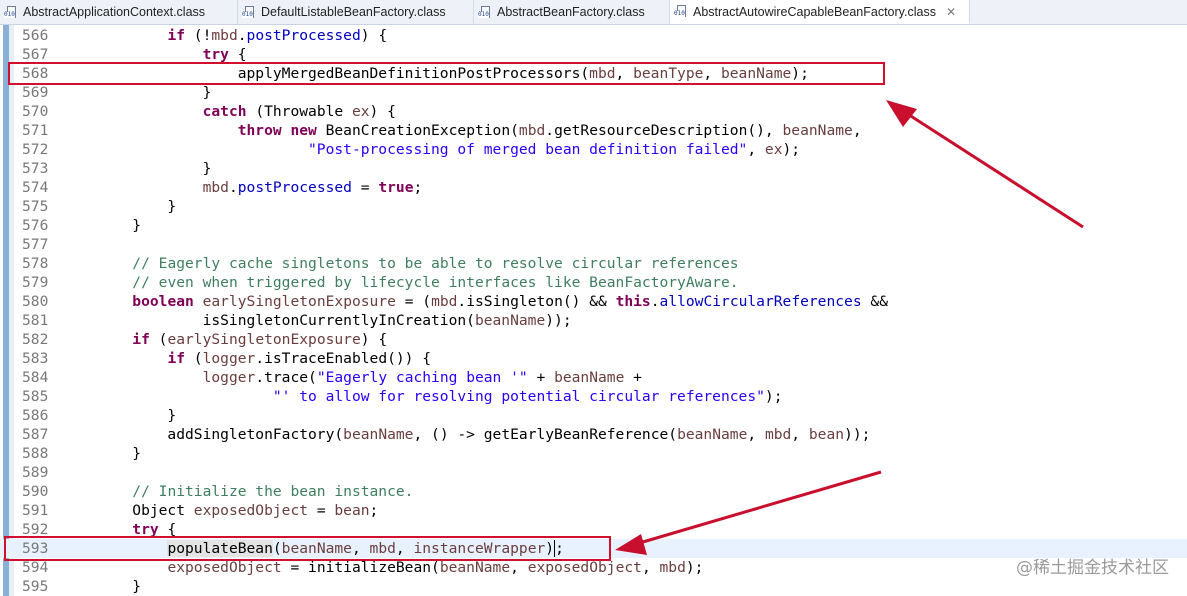 The height and width of the screenshot is (596, 1187). I want to click on tab-abstract-application-context: 010 AbstractApplicationContext.class, so click(119, 12).